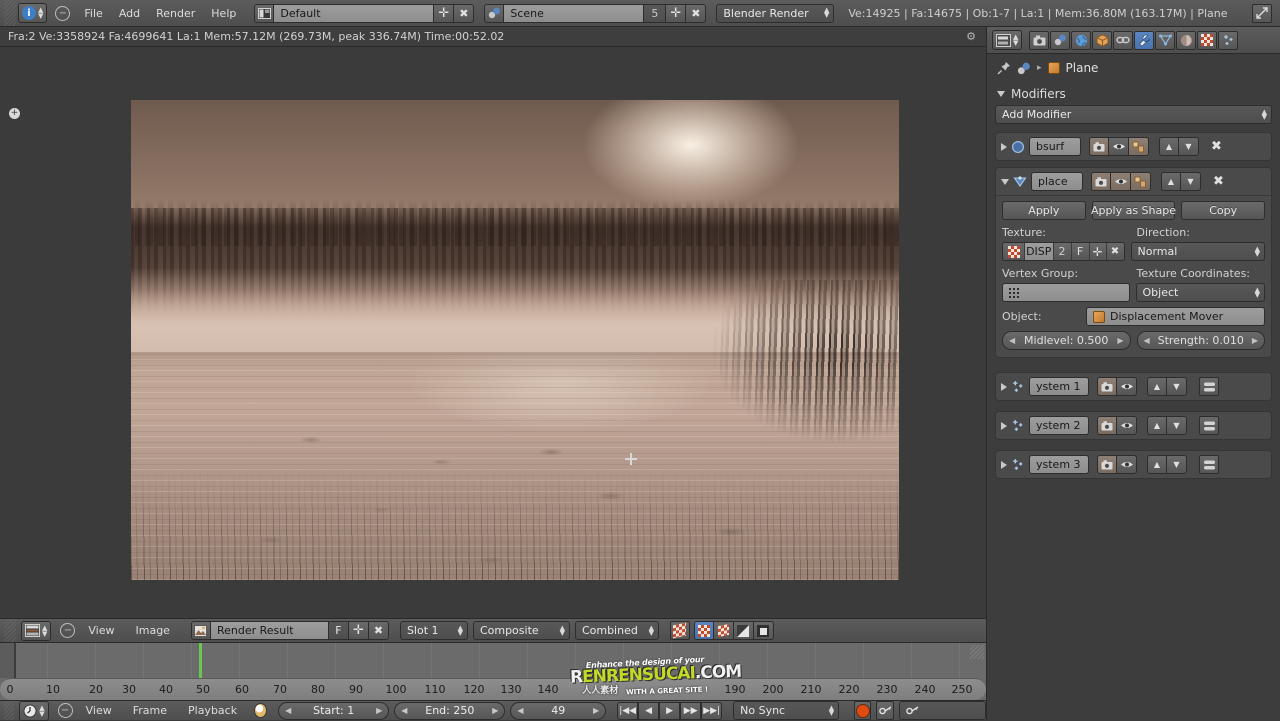  Describe the element at coordinates (93, 13) in the screenshot. I see `menu-file: File` at that location.